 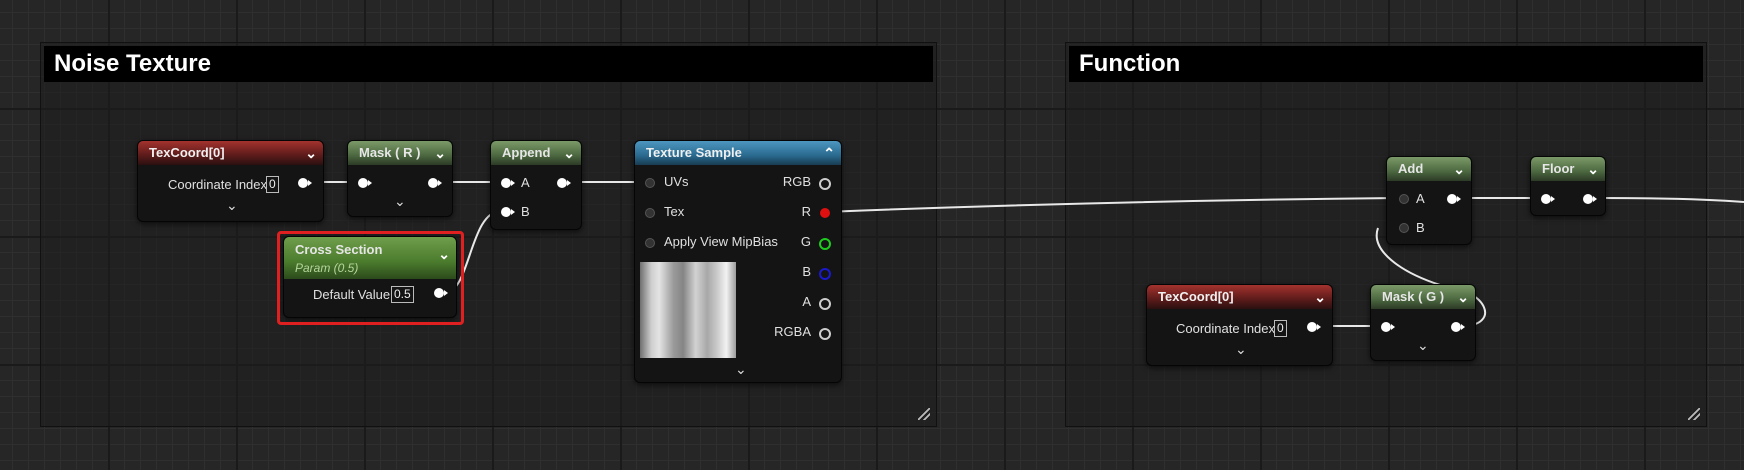 I want to click on output-pin-rgb, so click(x=825, y=184).